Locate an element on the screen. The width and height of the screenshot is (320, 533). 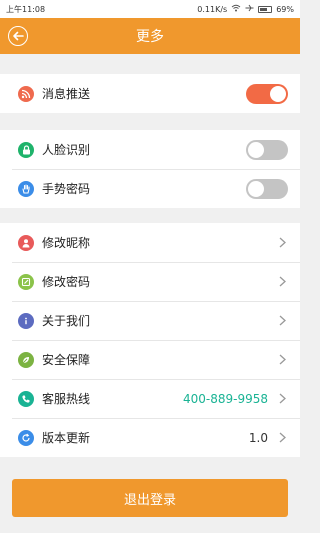
wifi-icon is located at coordinates (236, 9).